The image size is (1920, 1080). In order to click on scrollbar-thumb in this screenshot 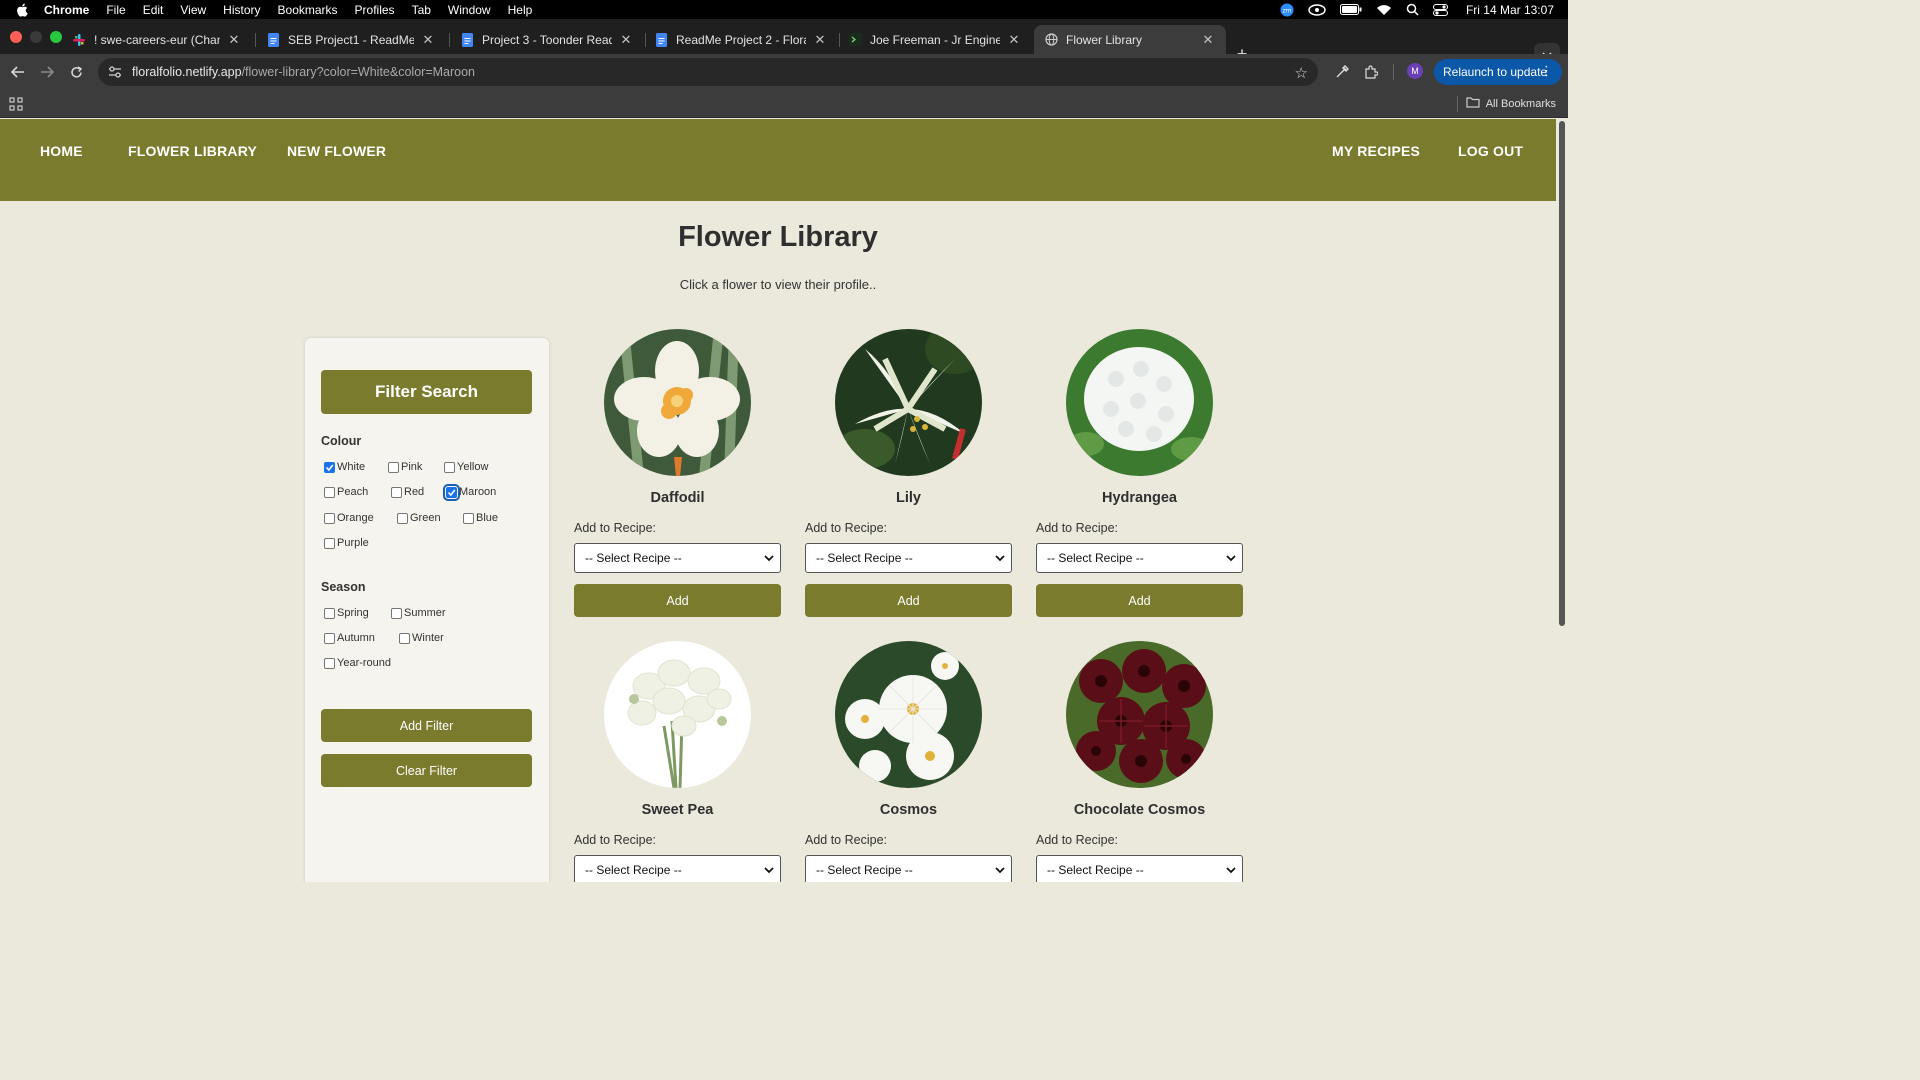, I will do `click(1562, 373)`.